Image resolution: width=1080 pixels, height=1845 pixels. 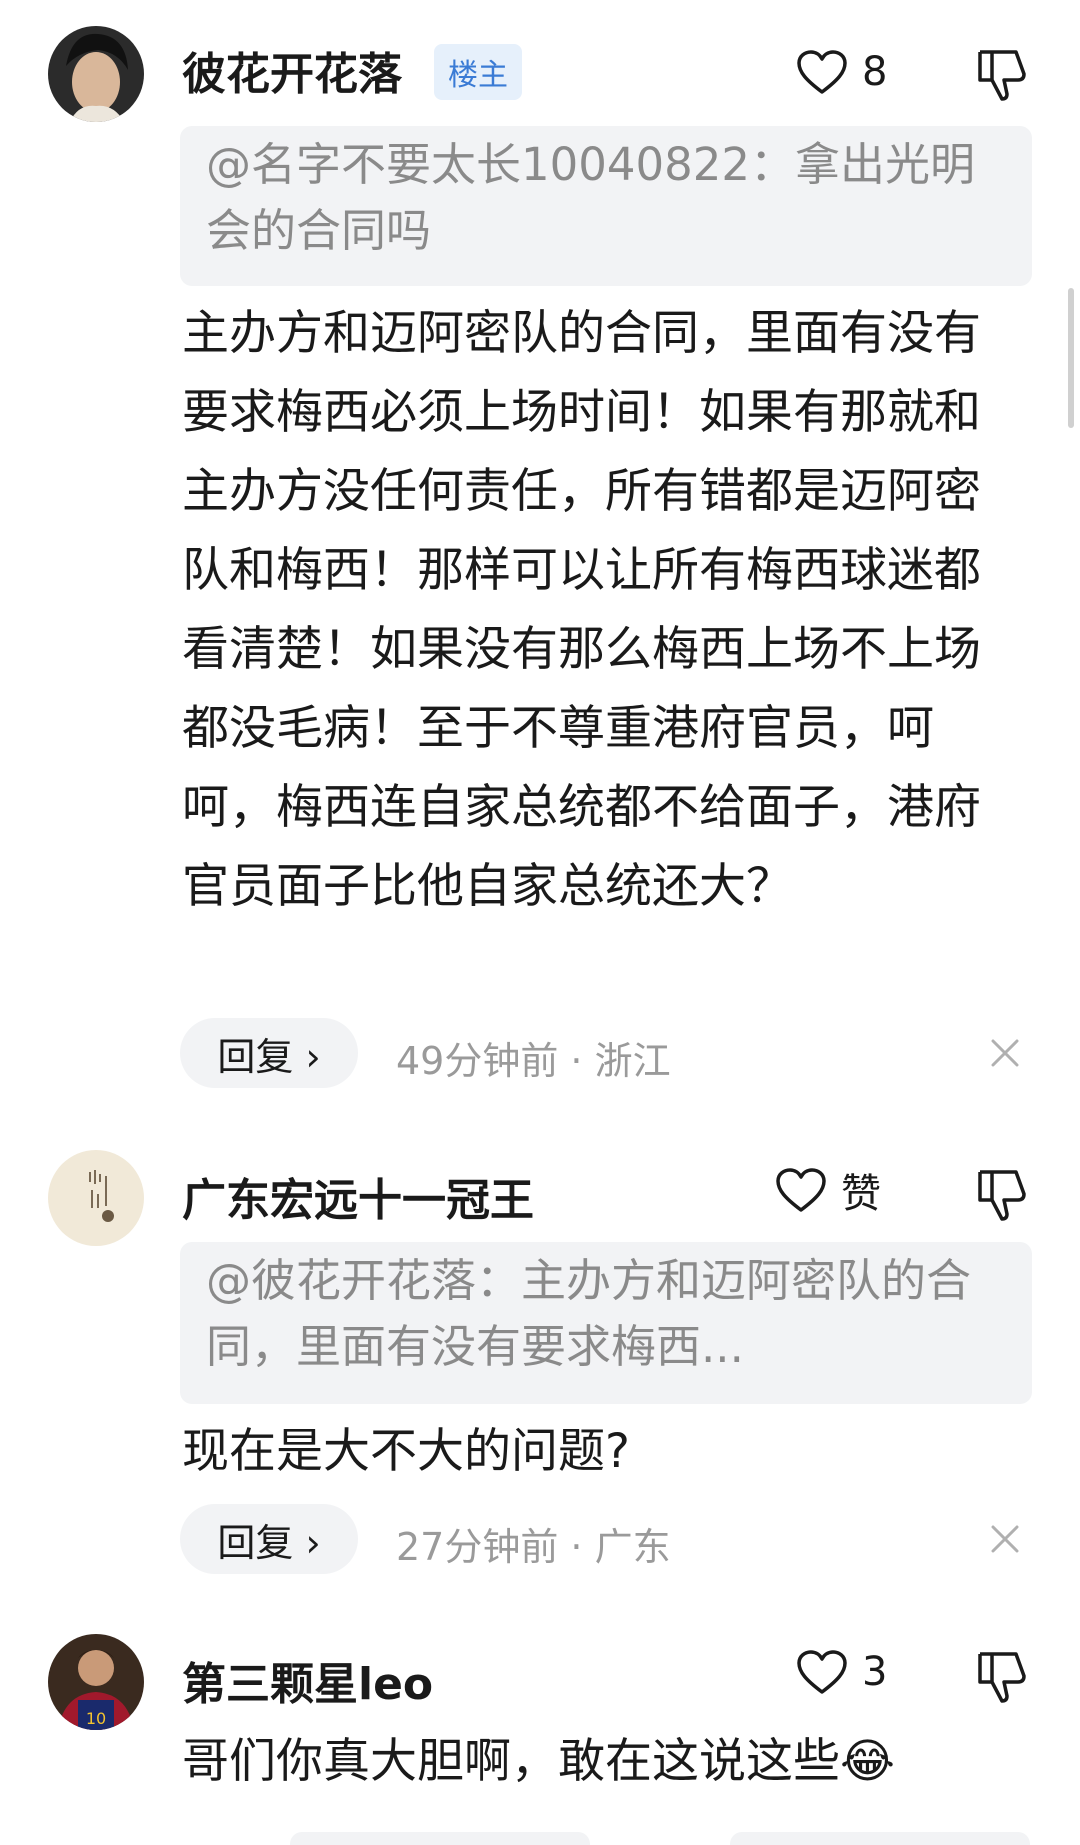 I want to click on comment-text: 现在是大不大的问题?, so click(x=406, y=1451).